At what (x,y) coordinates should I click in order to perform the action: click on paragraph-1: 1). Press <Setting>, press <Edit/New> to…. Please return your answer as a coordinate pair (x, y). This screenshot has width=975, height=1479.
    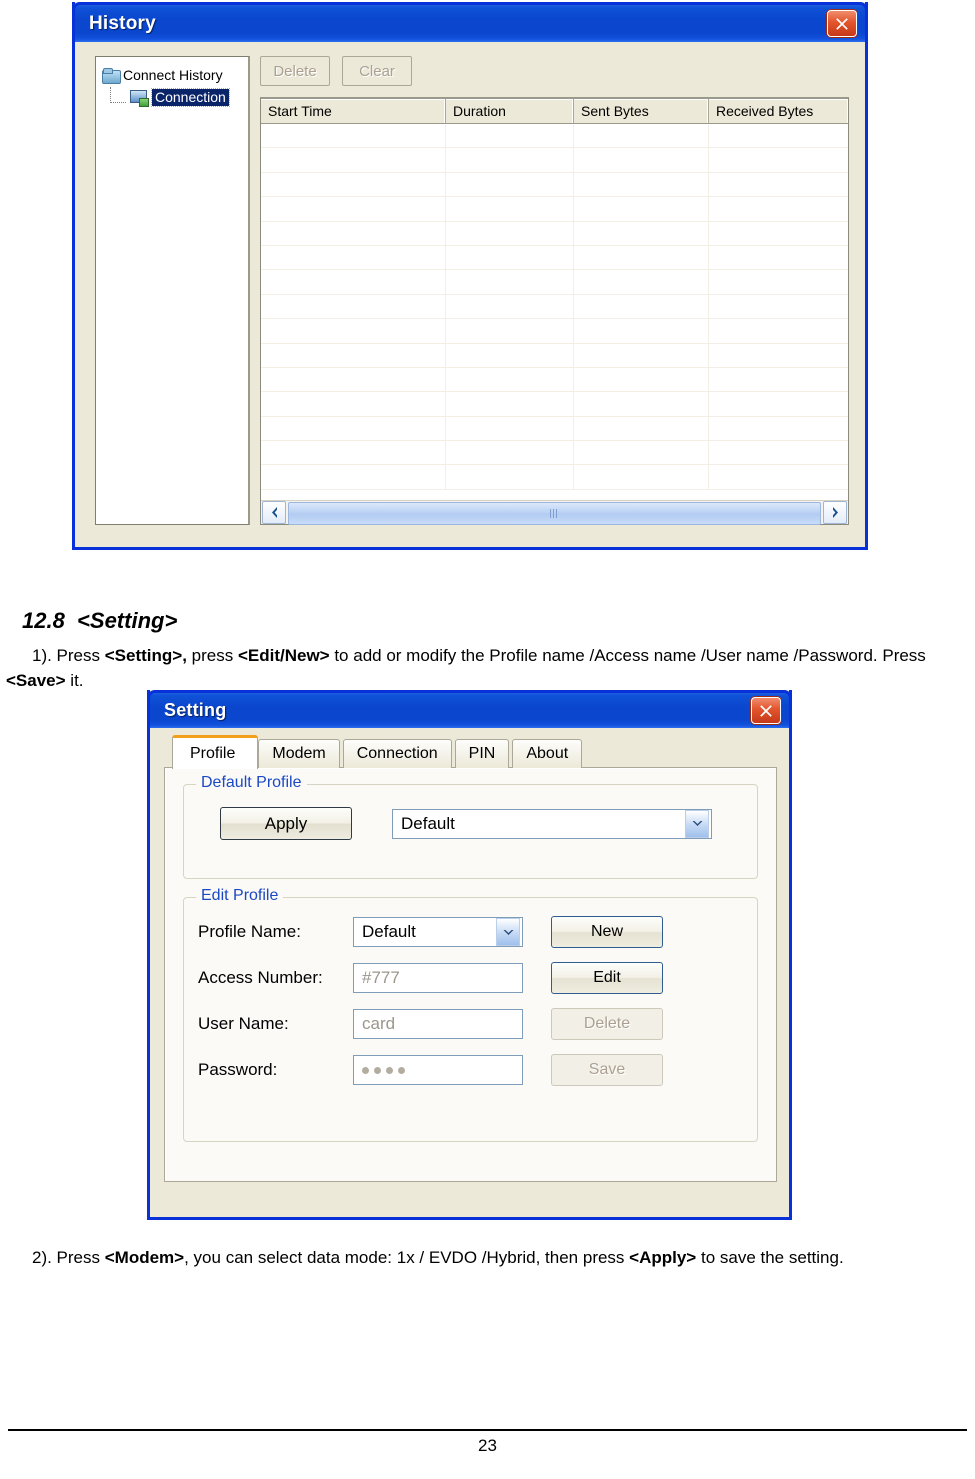
    Looking at the image, I should click on (471, 668).